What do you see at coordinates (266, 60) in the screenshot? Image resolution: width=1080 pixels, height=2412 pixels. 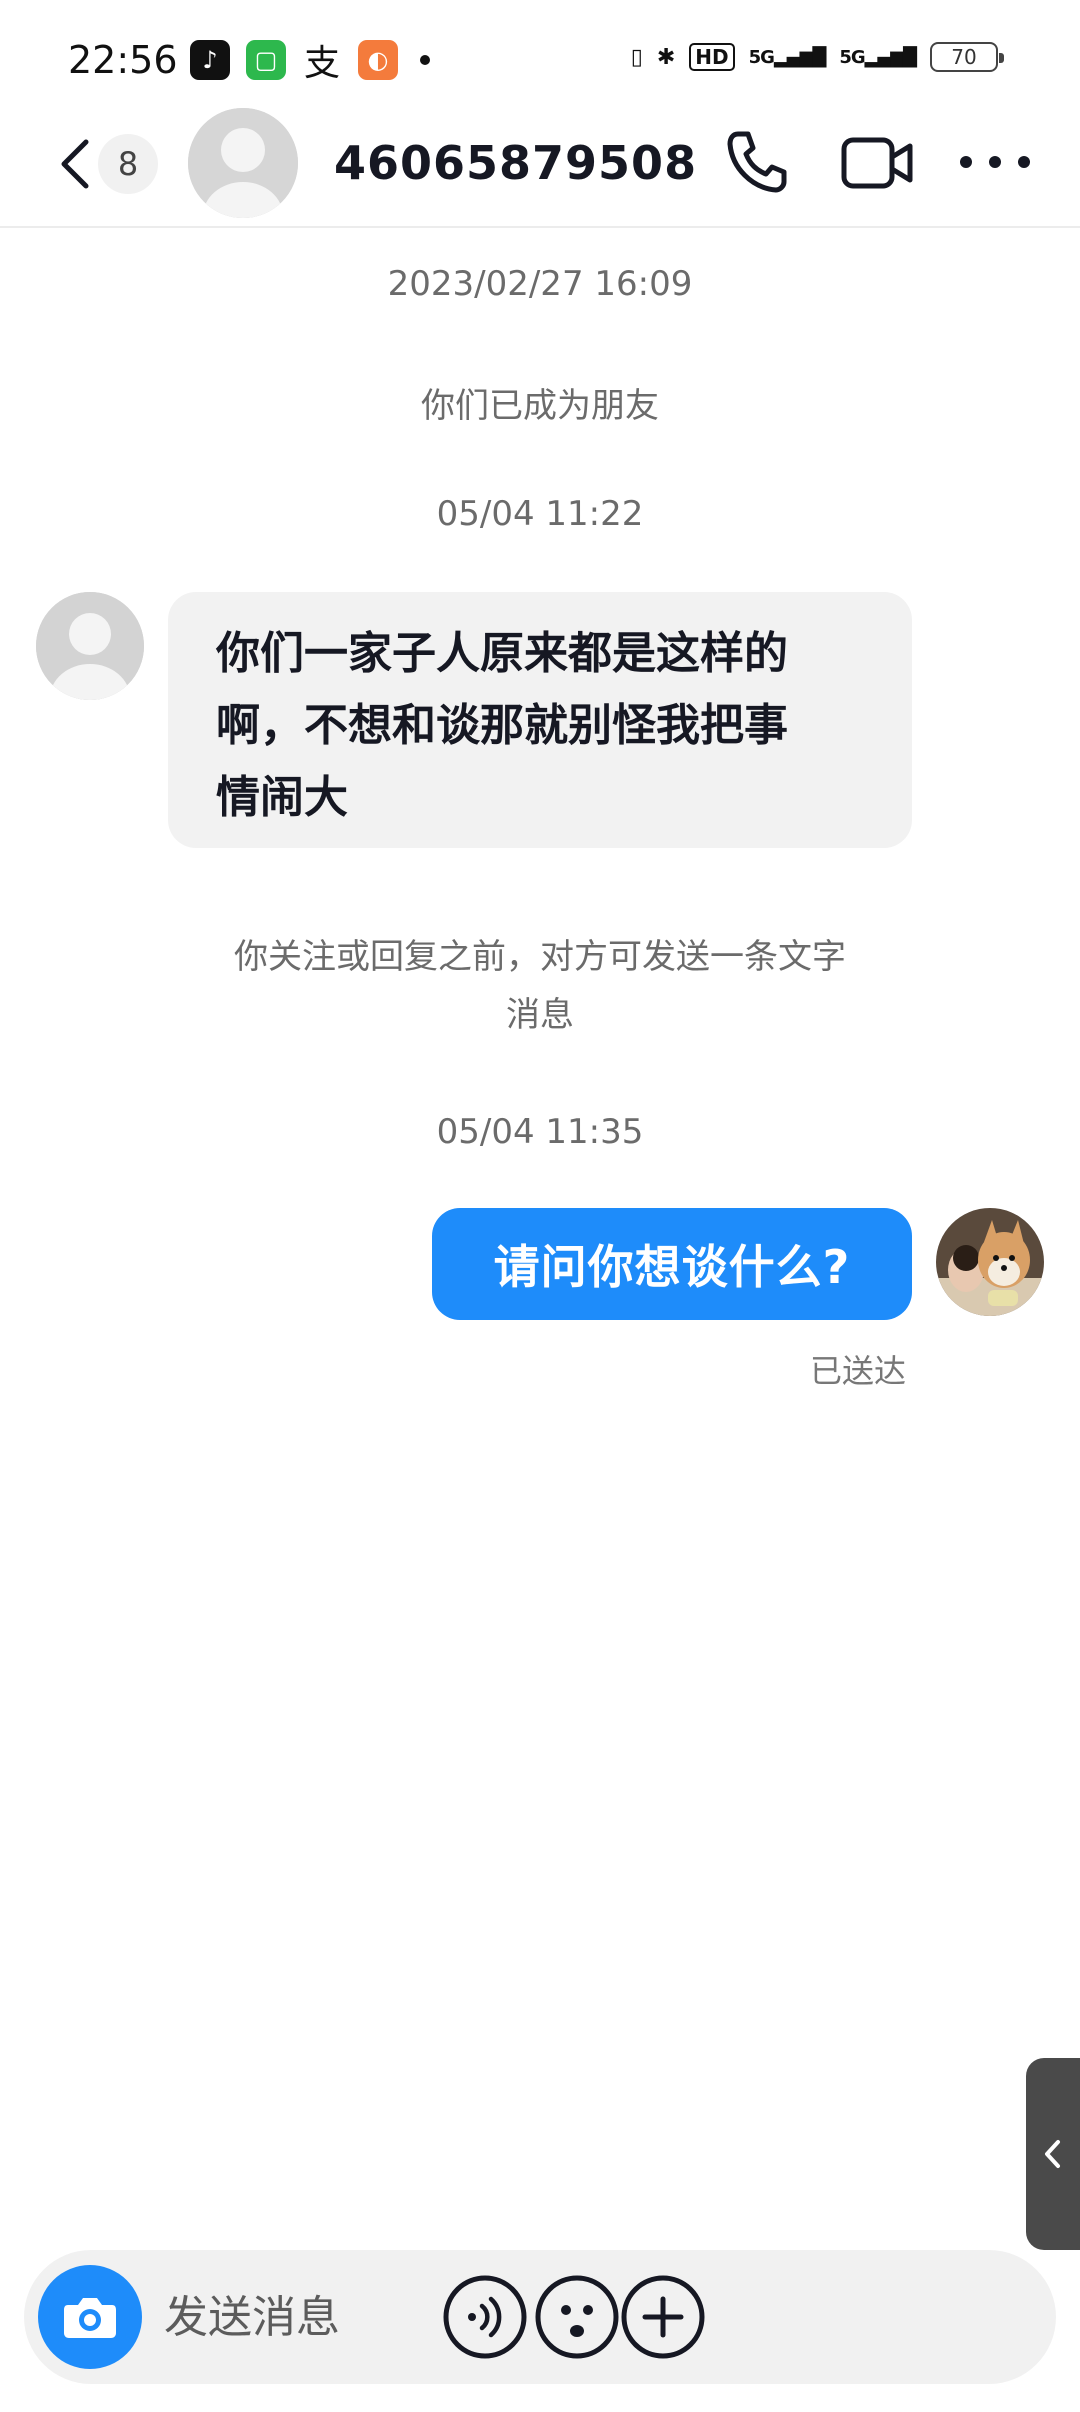 I see `chat-app-icon: ▢` at bounding box center [266, 60].